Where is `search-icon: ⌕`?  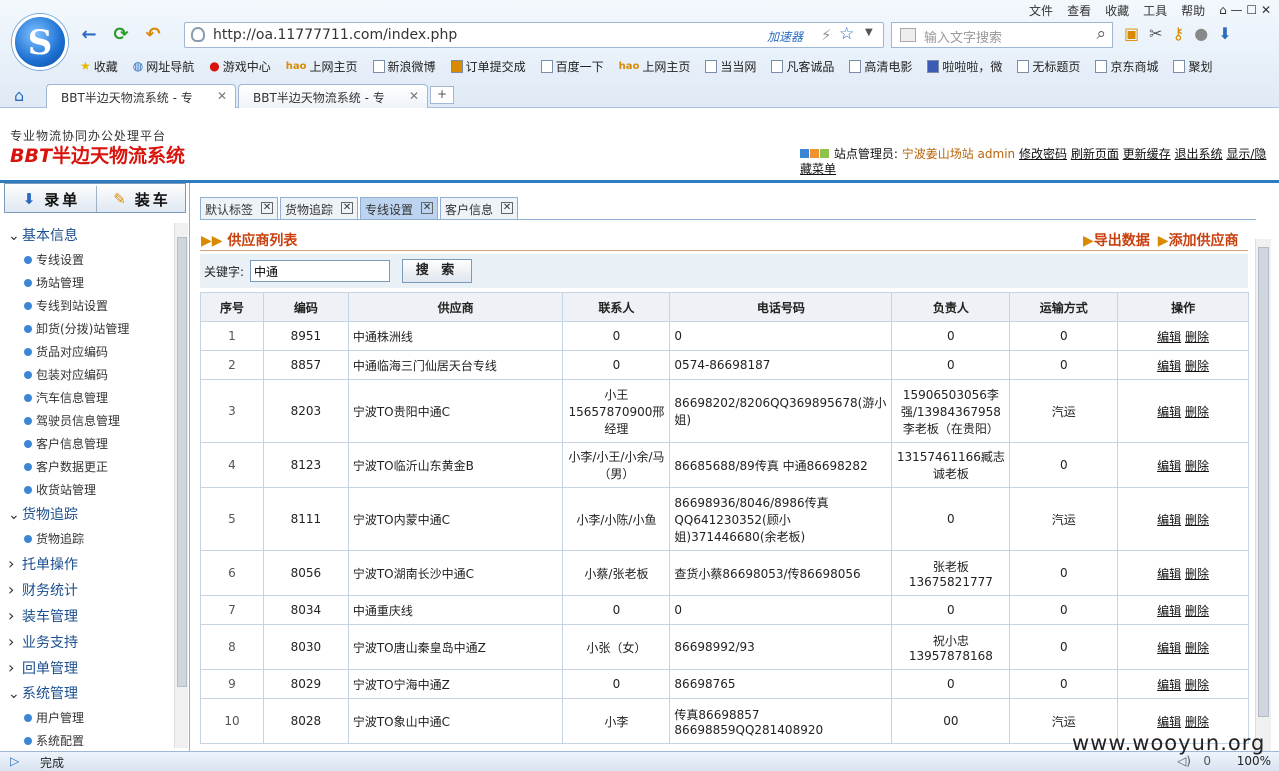
search-icon: ⌕ is located at coordinates (1101, 34).